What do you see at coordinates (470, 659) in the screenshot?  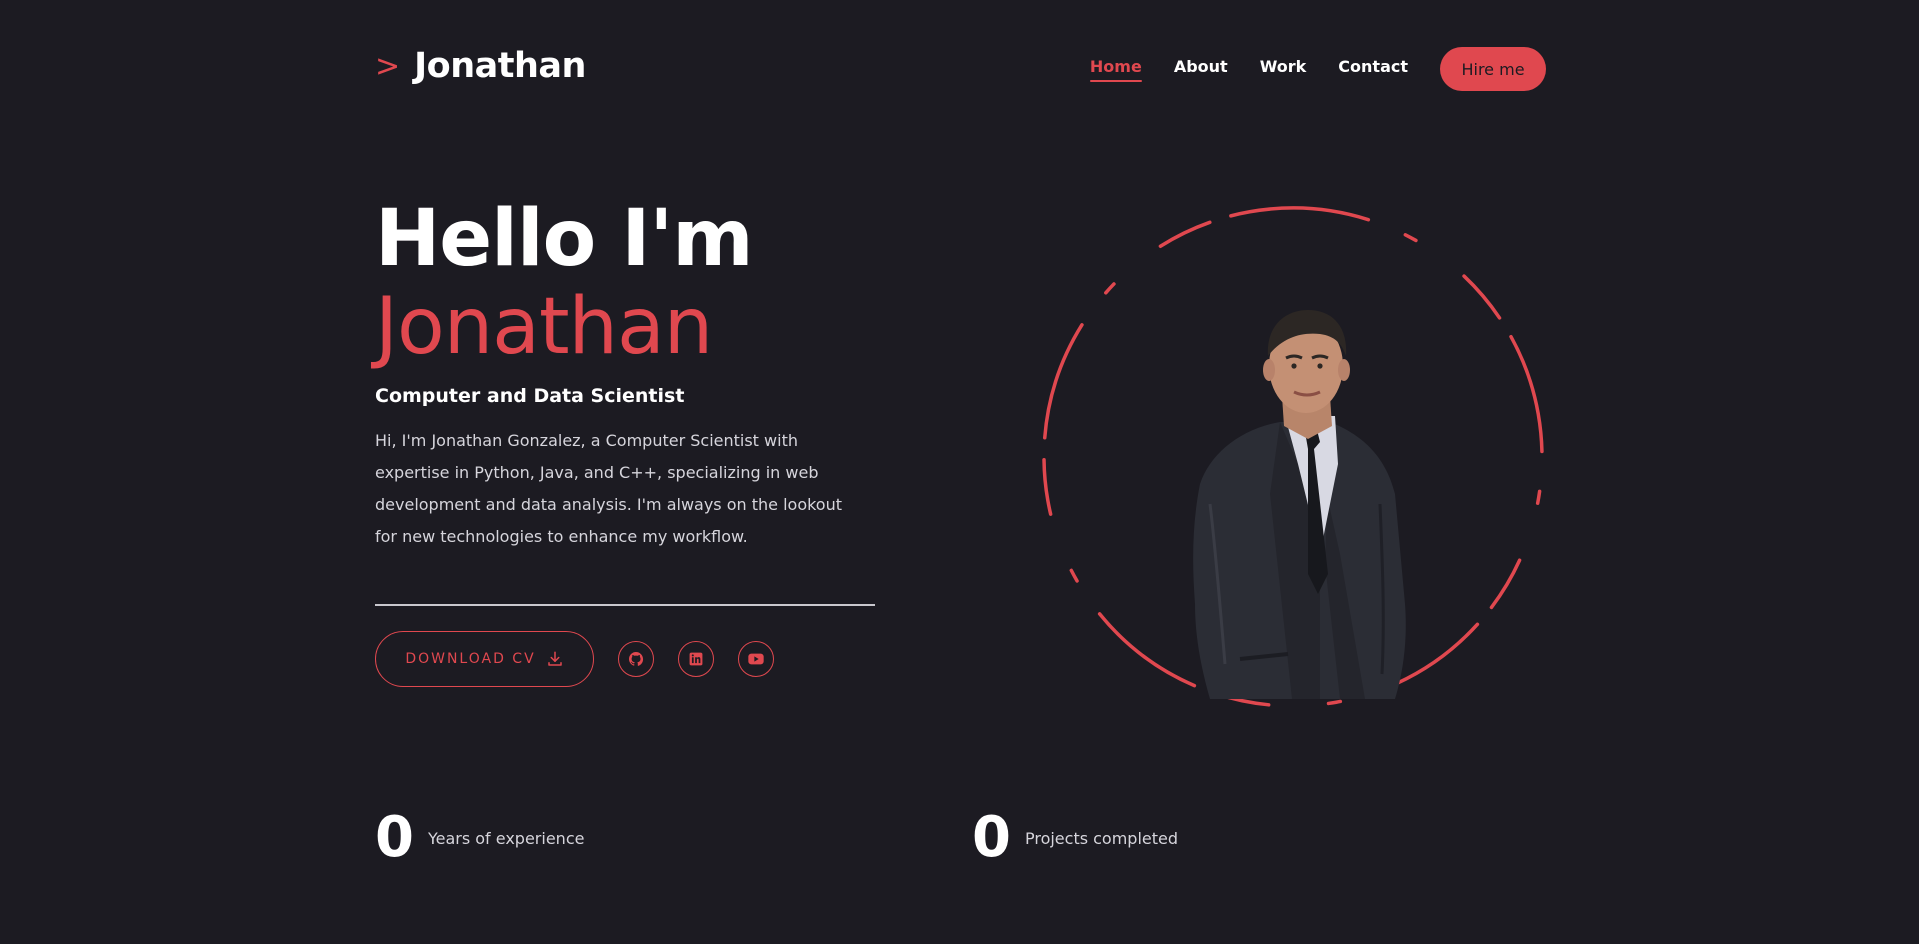 I see `download-cv-label: DOWNLOAD CV` at bounding box center [470, 659].